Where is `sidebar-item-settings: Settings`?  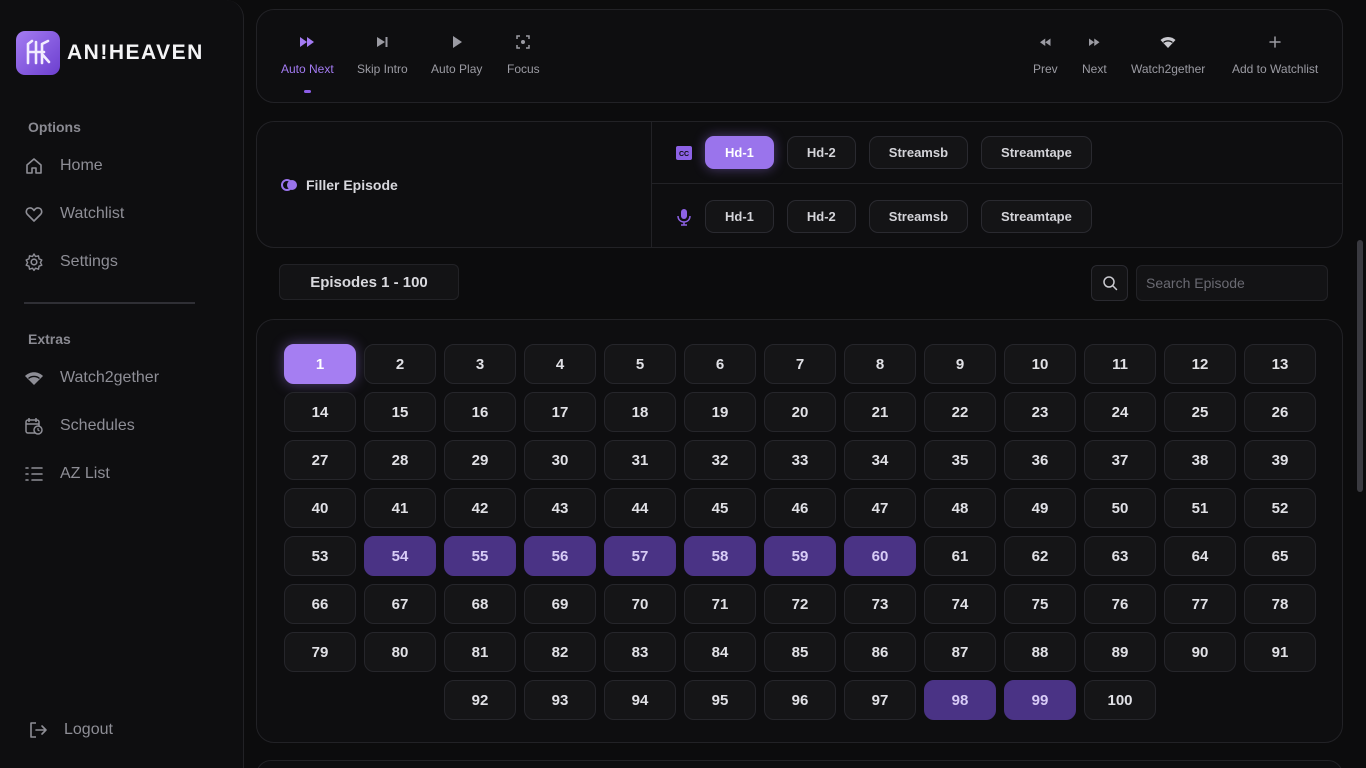 sidebar-item-settings: Settings is located at coordinates (71, 262).